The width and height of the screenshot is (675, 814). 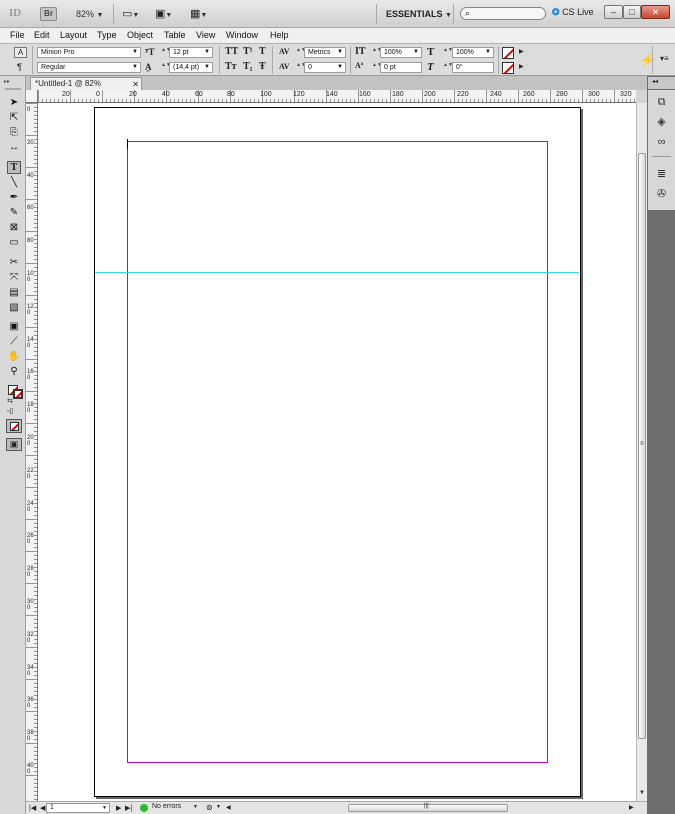 What do you see at coordinates (32, 808) in the screenshot?
I see `first-page-icon: |◀` at bounding box center [32, 808].